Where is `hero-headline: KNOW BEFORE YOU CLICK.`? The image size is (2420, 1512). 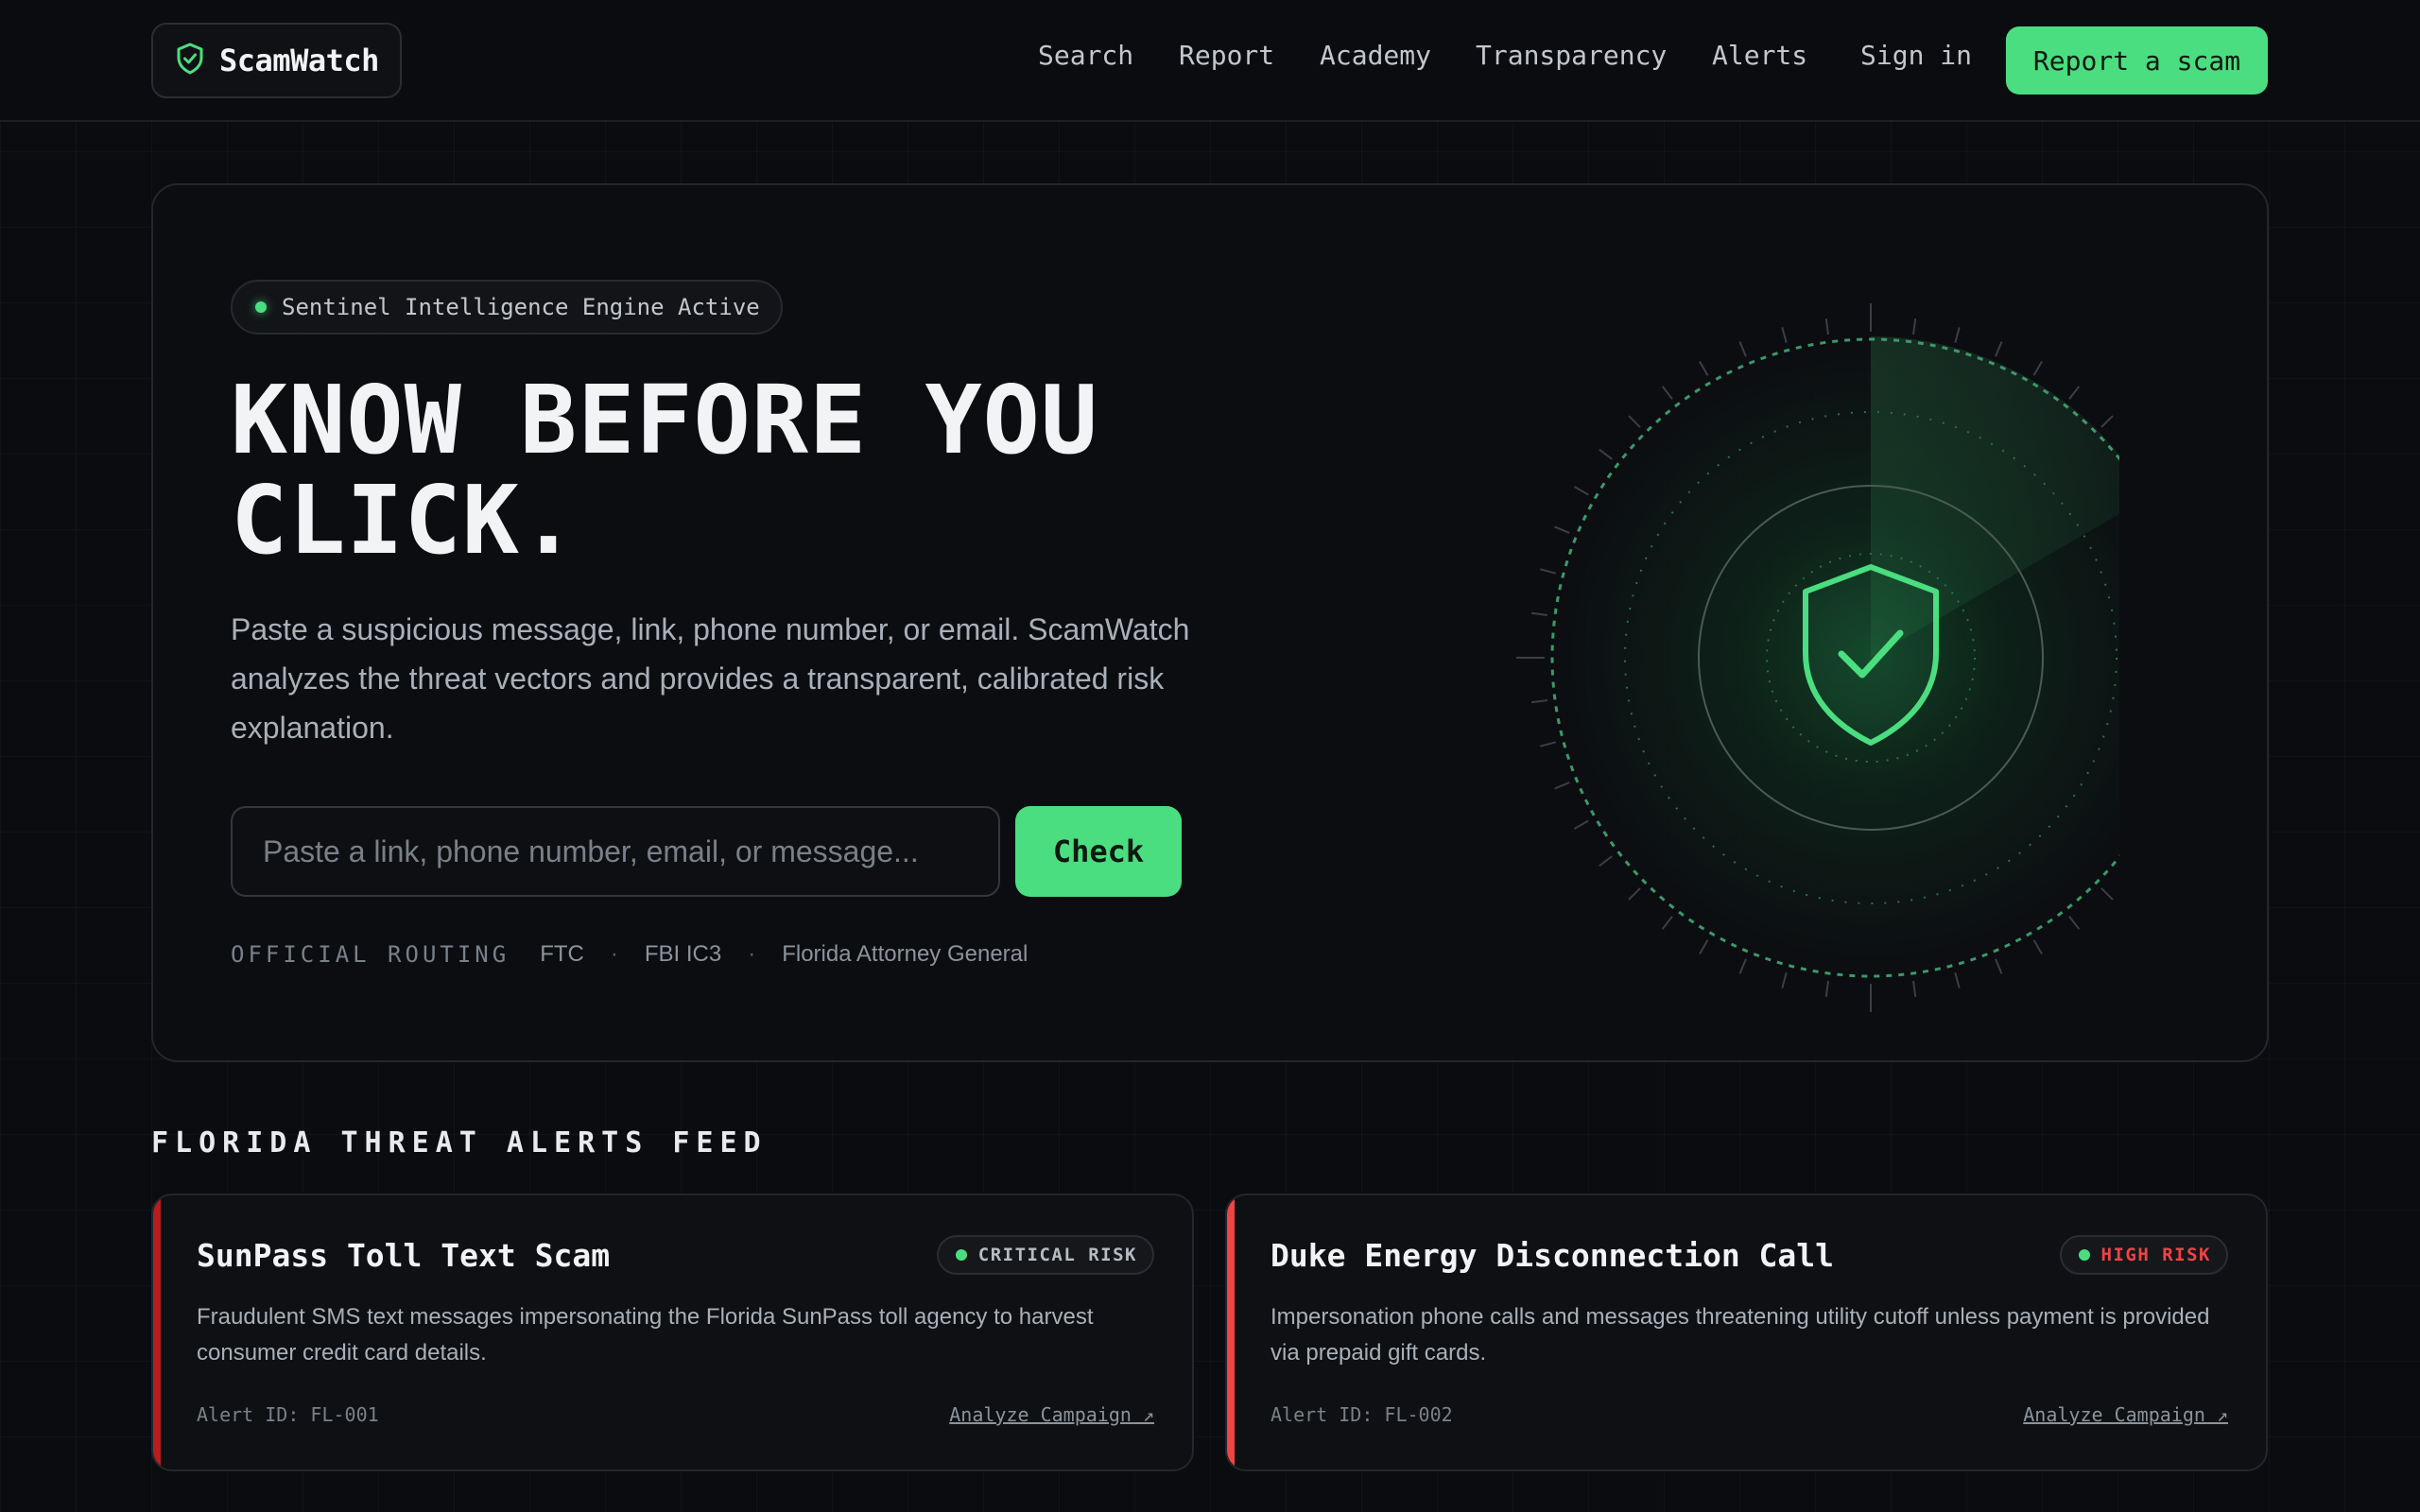 hero-headline: KNOW BEFORE YOU CLICK. is located at coordinates (750, 470).